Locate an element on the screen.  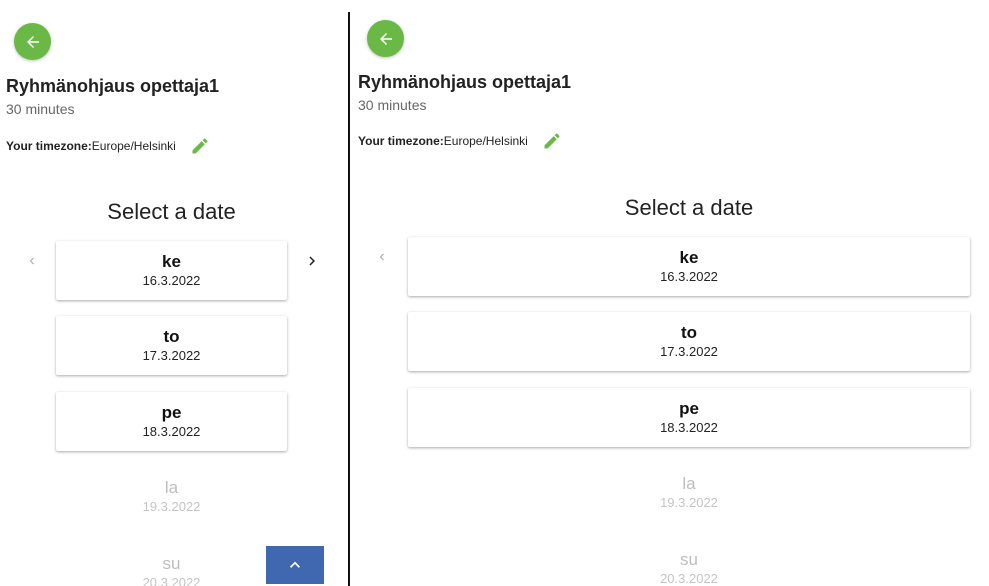
scroll-to-top-button is located at coordinates (295, 565).